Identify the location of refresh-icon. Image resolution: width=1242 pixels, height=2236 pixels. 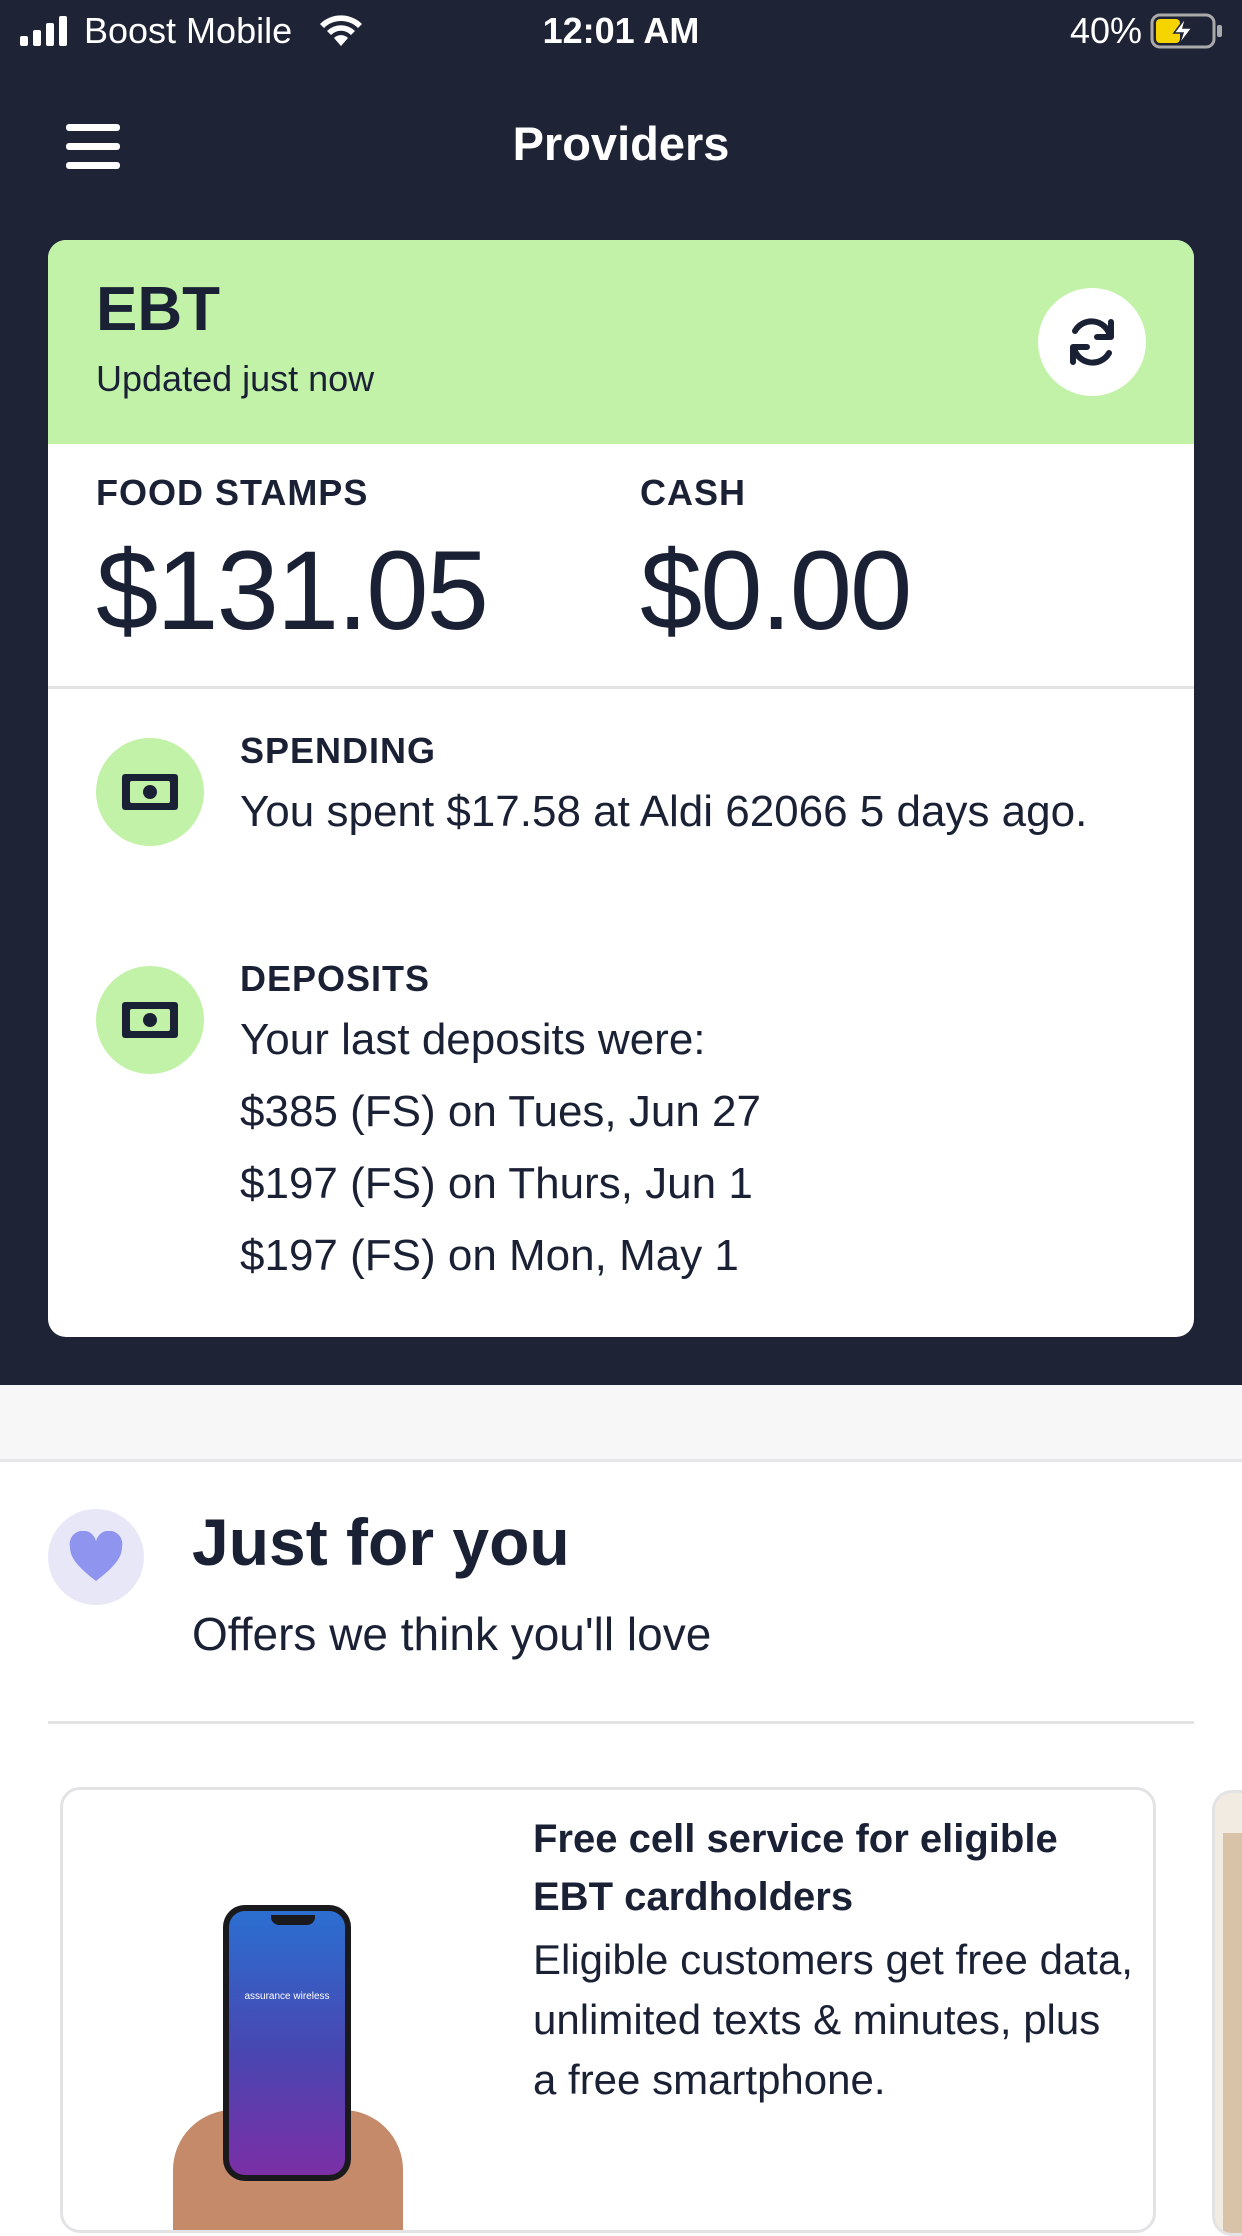
(1092, 342).